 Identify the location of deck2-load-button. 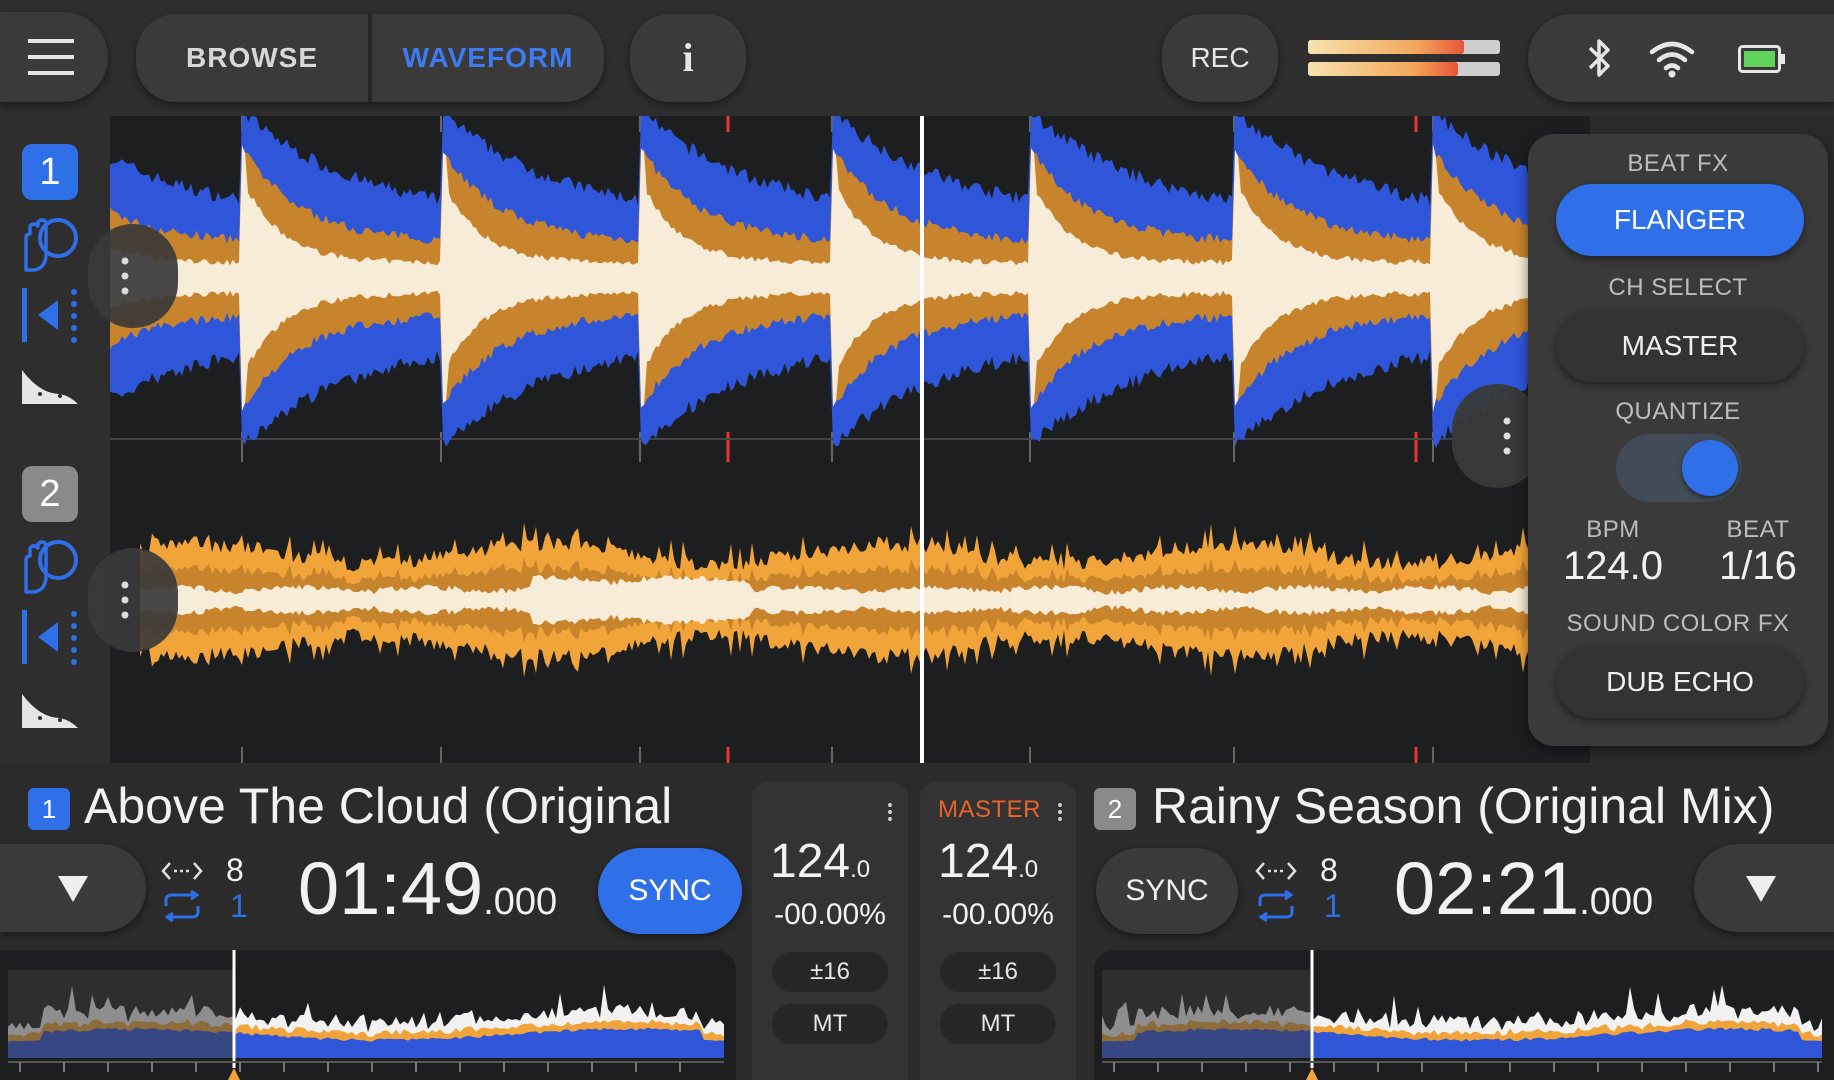
(1764, 888).